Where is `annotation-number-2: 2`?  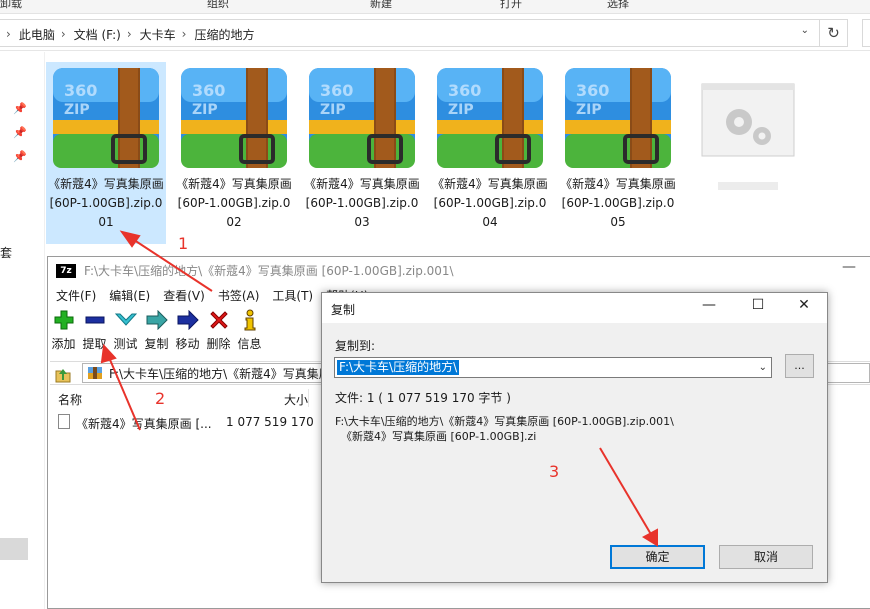
annotation-number-2: 2 is located at coordinates (160, 398).